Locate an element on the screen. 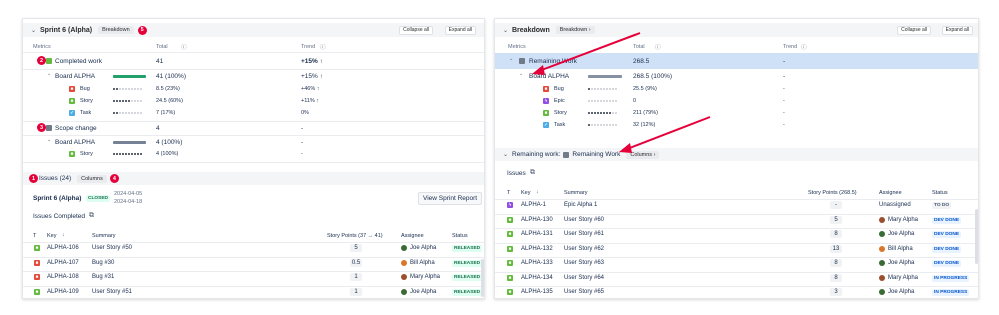 This screenshot has width=999, height=315. story-points-column-header: Story Points (37 → 41) is located at coordinates (355, 236).